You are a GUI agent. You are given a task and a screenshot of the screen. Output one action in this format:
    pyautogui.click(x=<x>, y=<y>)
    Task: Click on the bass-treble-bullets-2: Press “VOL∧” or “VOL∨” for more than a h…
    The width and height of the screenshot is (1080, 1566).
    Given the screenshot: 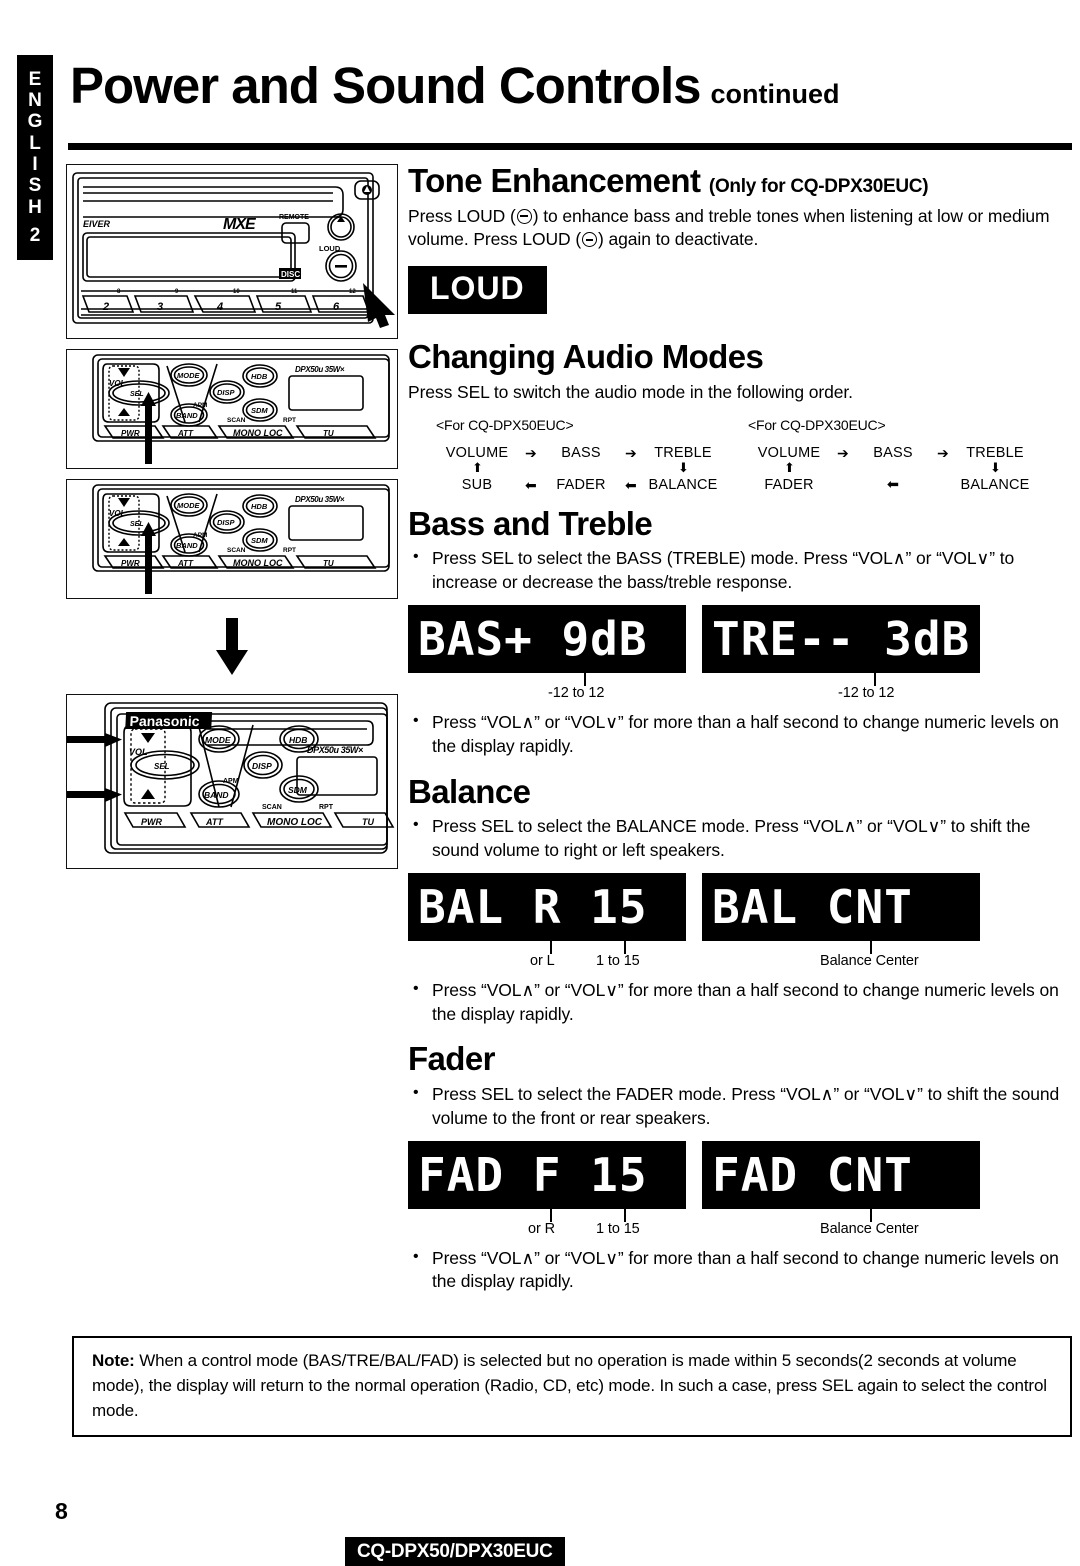 What is the action you would take?
    pyautogui.click(x=740, y=734)
    